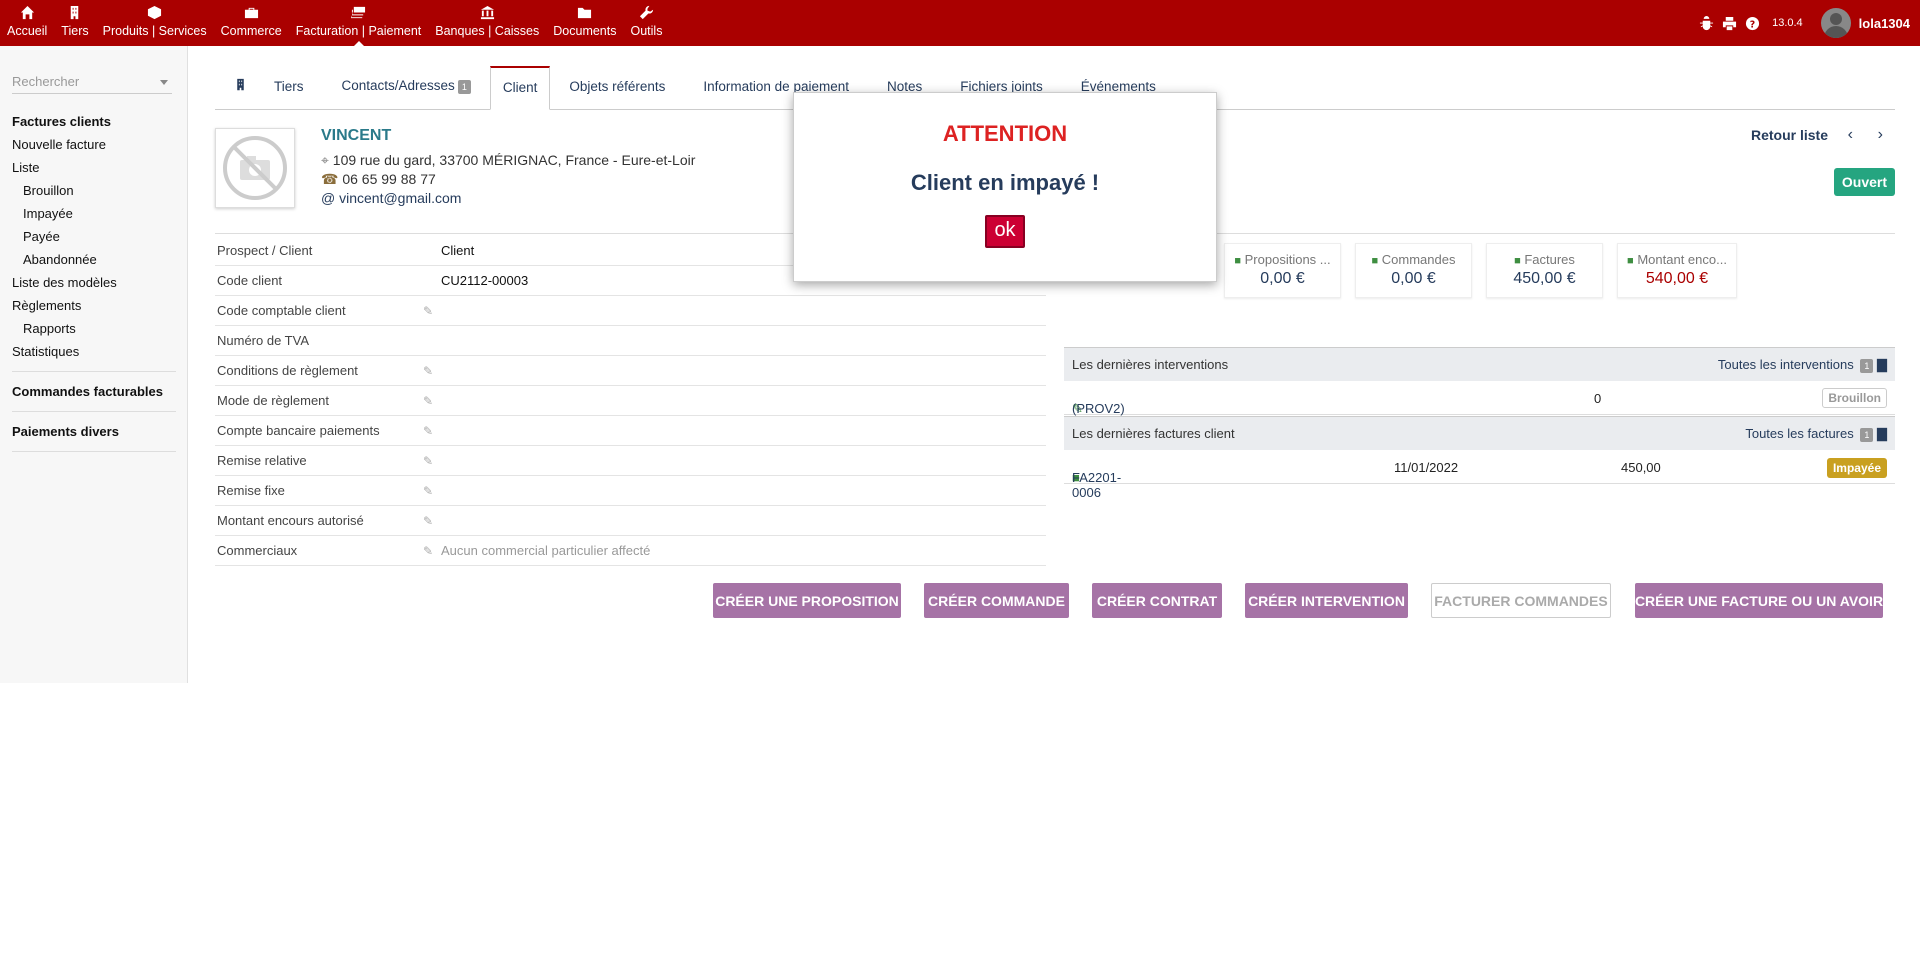 The height and width of the screenshot is (969, 1920). Describe the element at coordinates (1641, 467) in the screenshot. I see `invoice-amount: 450,00` at that location.